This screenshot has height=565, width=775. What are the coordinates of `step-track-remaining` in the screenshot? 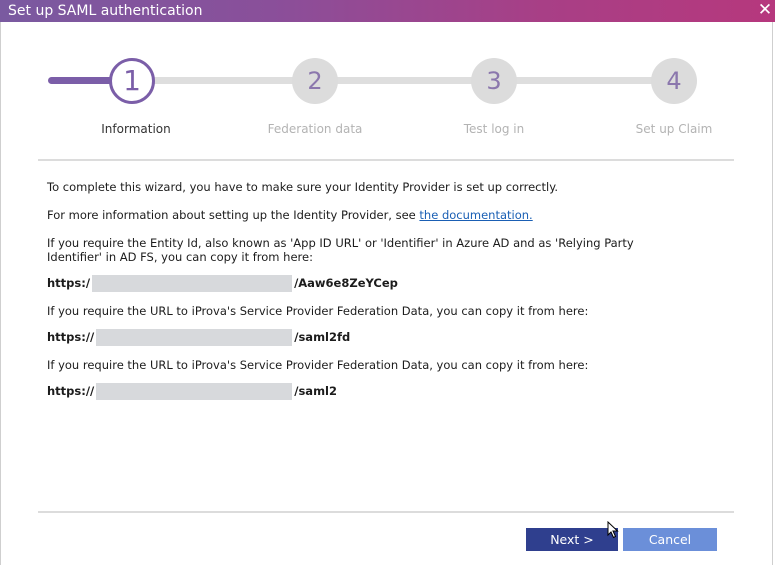 It's located at (406, 80).